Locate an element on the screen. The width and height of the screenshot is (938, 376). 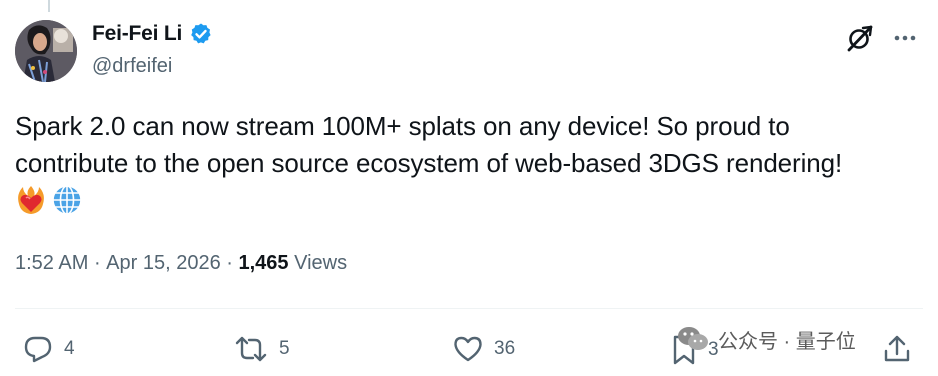
avatar-photo-icon is located at coordinates (46, 51).